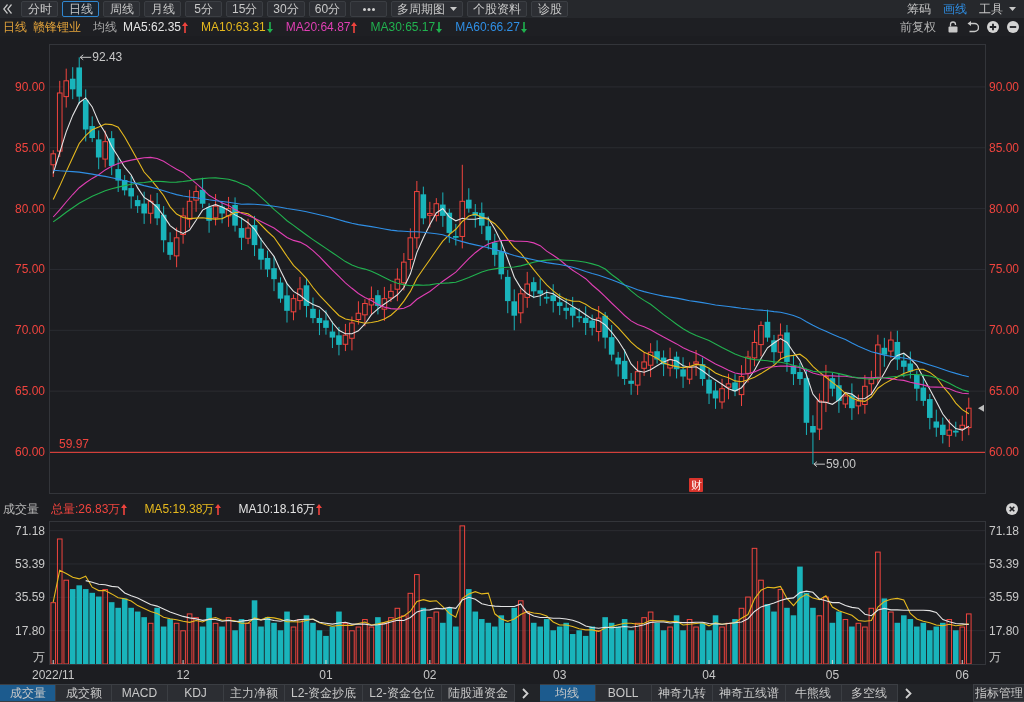 This screenshot has height=702, width=1024. What do you see at coordinates (84, 693) in the screenshot?
I see `indicator-tab: 成交额` at bounding box center [84, 693].